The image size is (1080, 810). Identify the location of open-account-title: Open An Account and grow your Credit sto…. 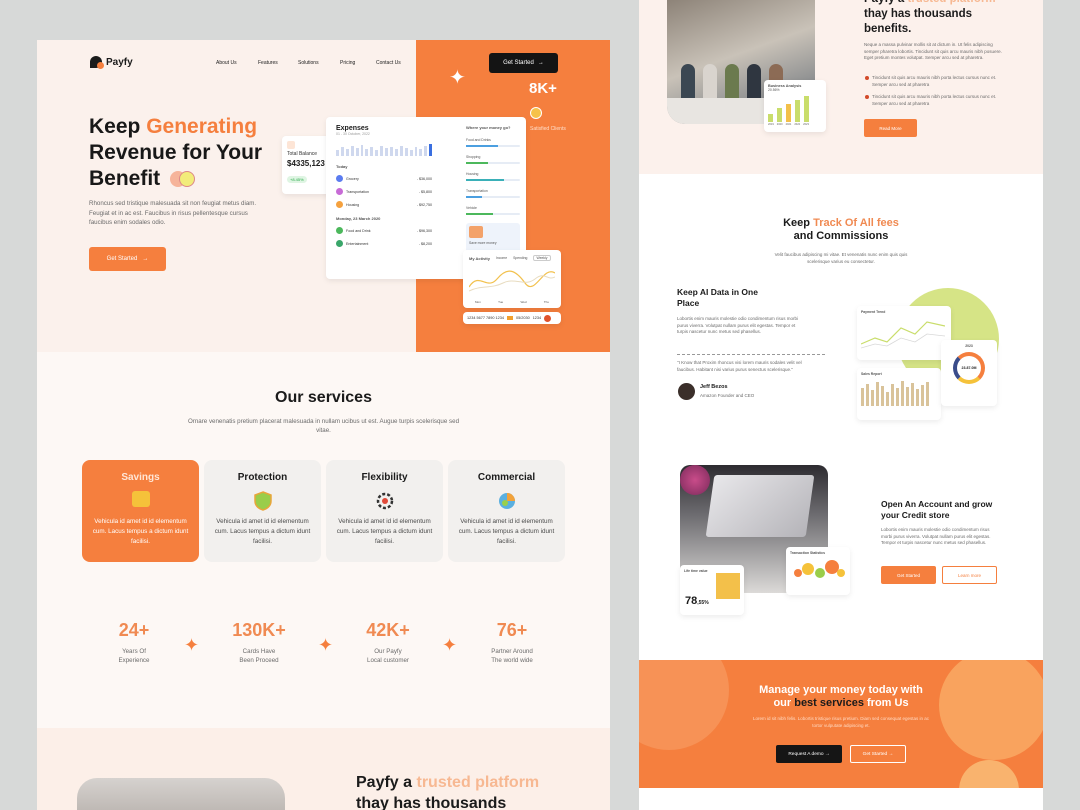
(937, 509).